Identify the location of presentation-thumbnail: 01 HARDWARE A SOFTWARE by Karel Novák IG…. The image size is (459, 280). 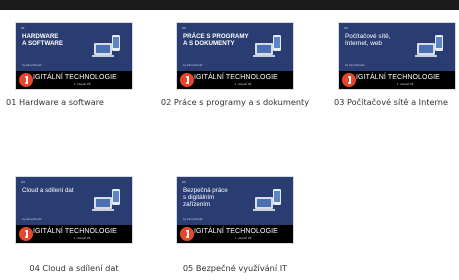
(74, 56).